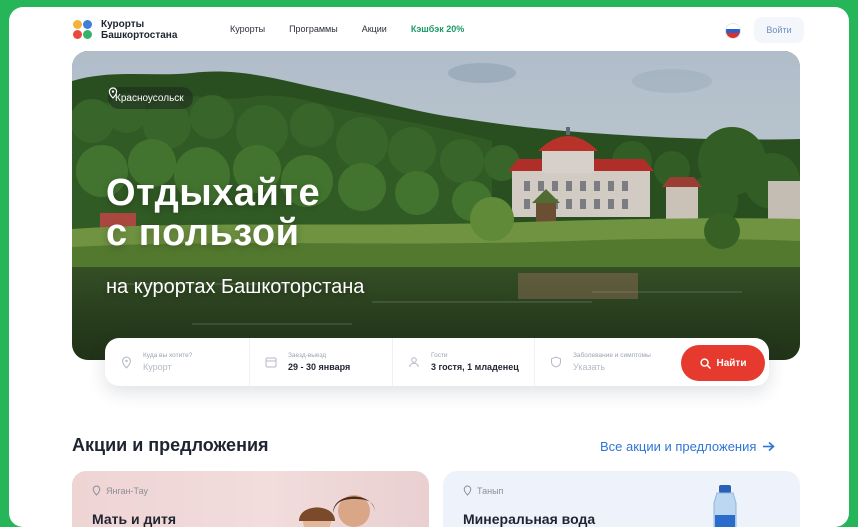 The height and width of the screenshot is (527, 858). I want to click on hero-title-line-1: Отдыхайте, so click(213, 193).